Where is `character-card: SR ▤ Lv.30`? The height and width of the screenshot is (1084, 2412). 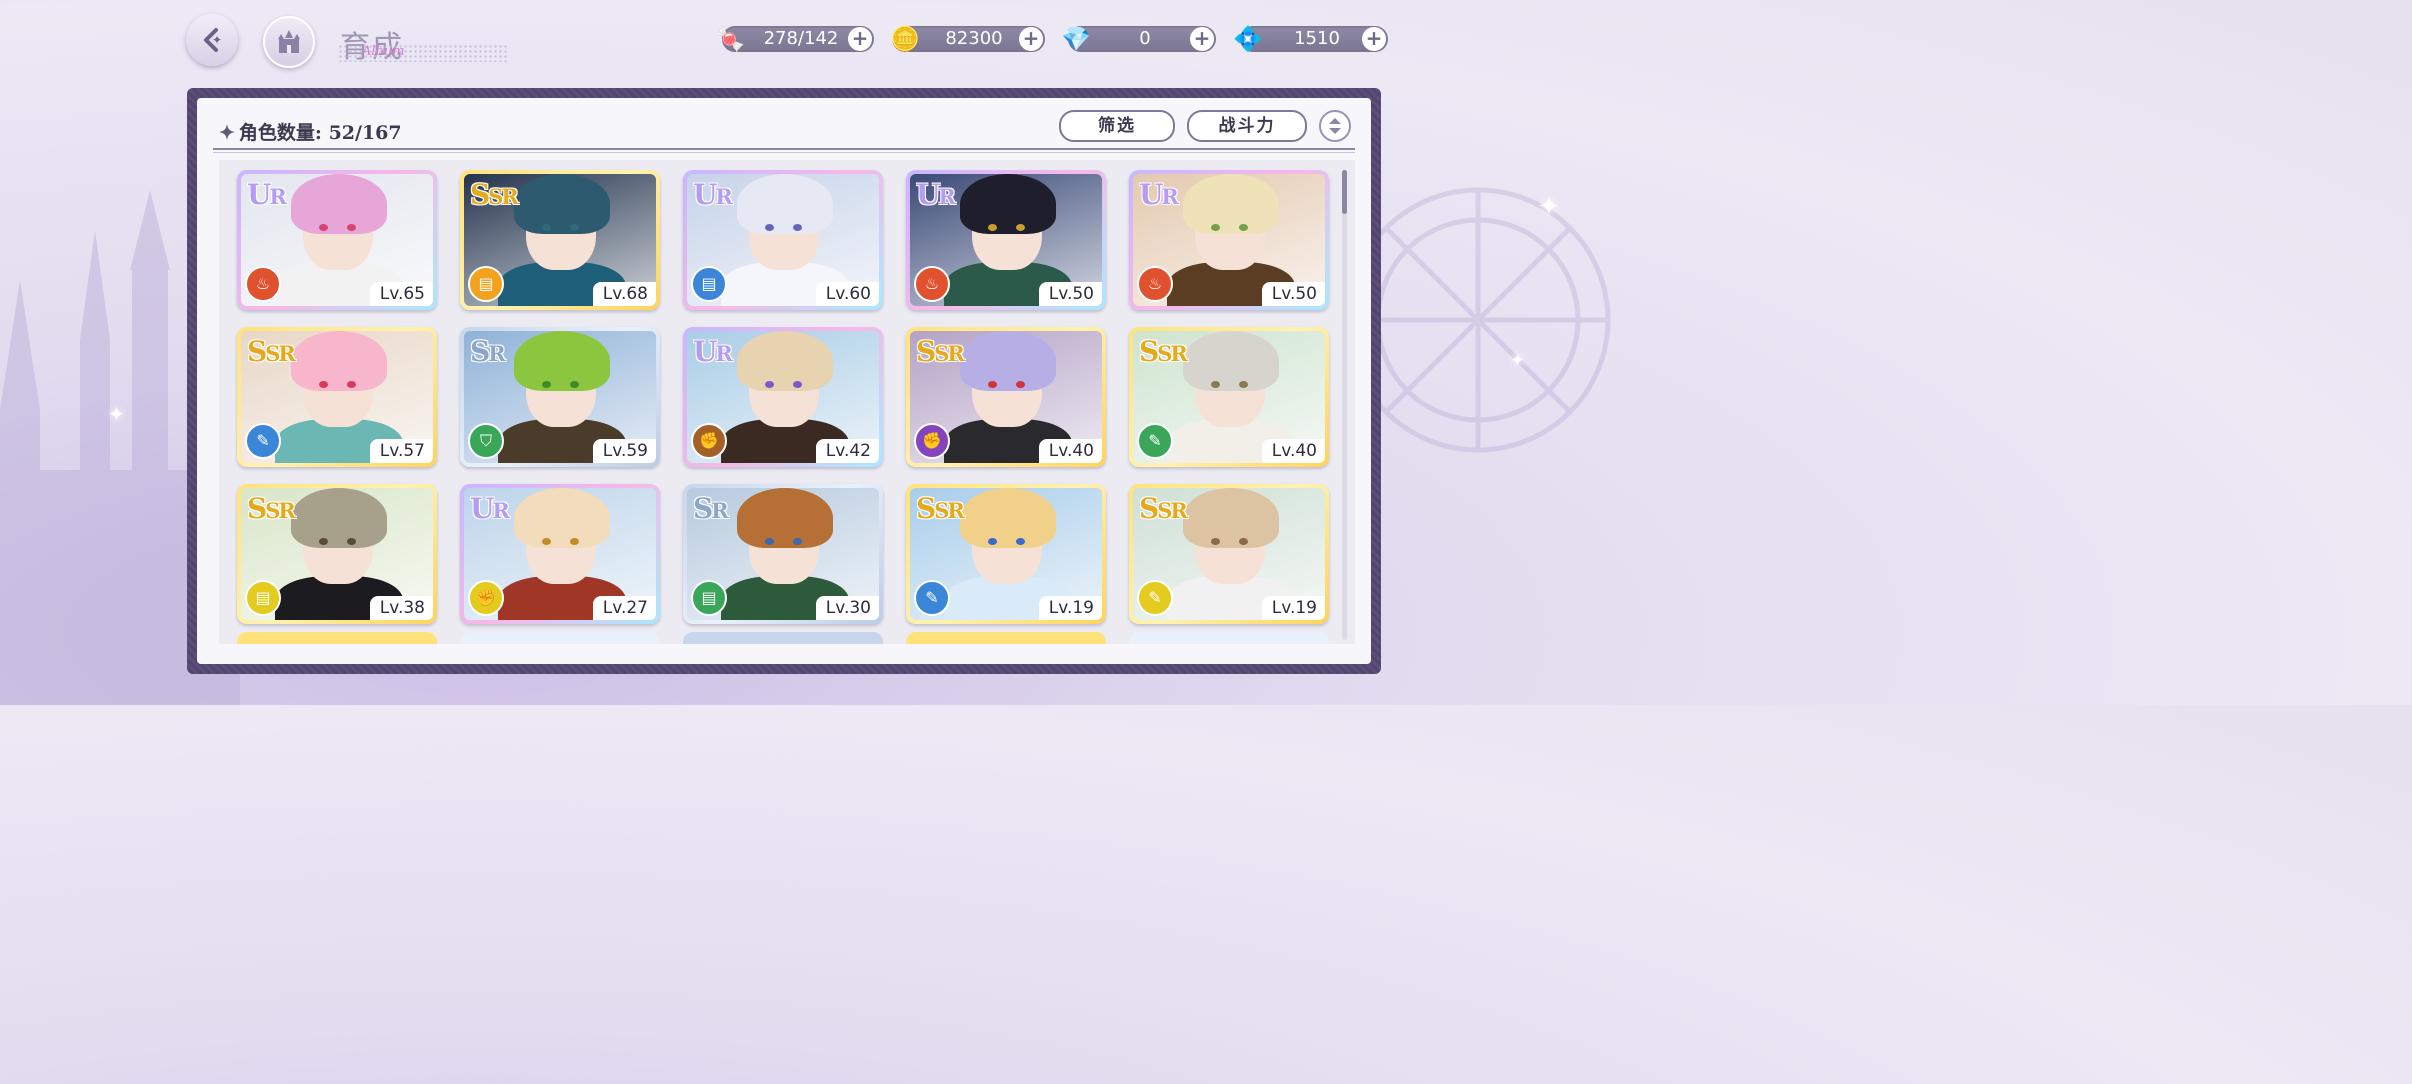 character-card: SR ▤ Lv.30 is located at coordinates (783, 554).